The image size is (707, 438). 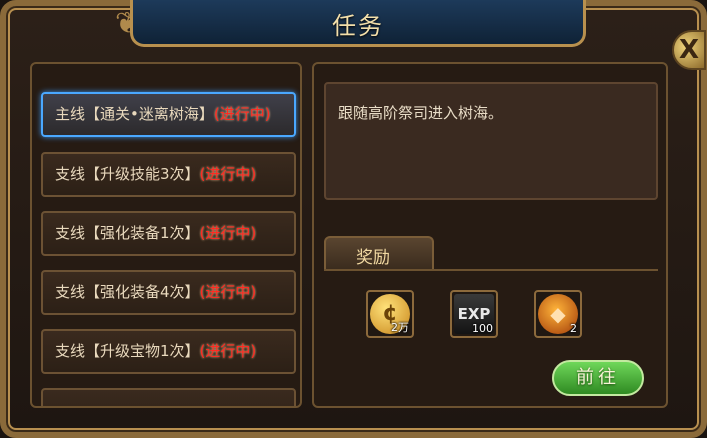 I want to click on quest-description: 跟随高阶祭司进入树海。, so click(x=421, y=113).